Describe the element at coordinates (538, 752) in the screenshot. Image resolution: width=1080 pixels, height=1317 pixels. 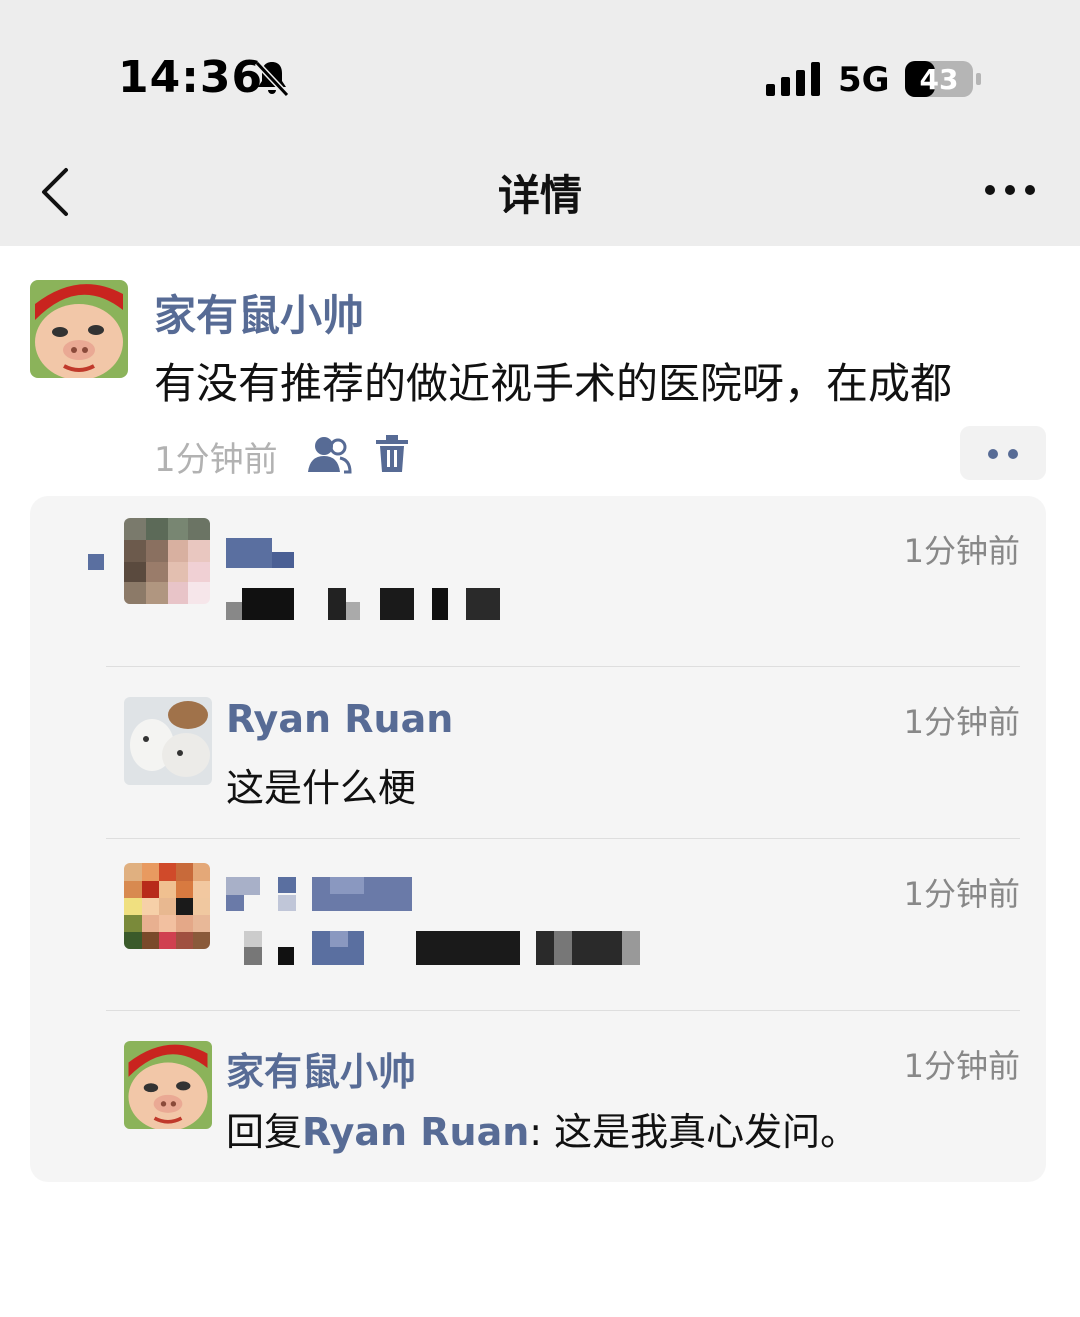
I see `list-item: Ryan Ruan 这是什么梗 1分钟前` at that location.